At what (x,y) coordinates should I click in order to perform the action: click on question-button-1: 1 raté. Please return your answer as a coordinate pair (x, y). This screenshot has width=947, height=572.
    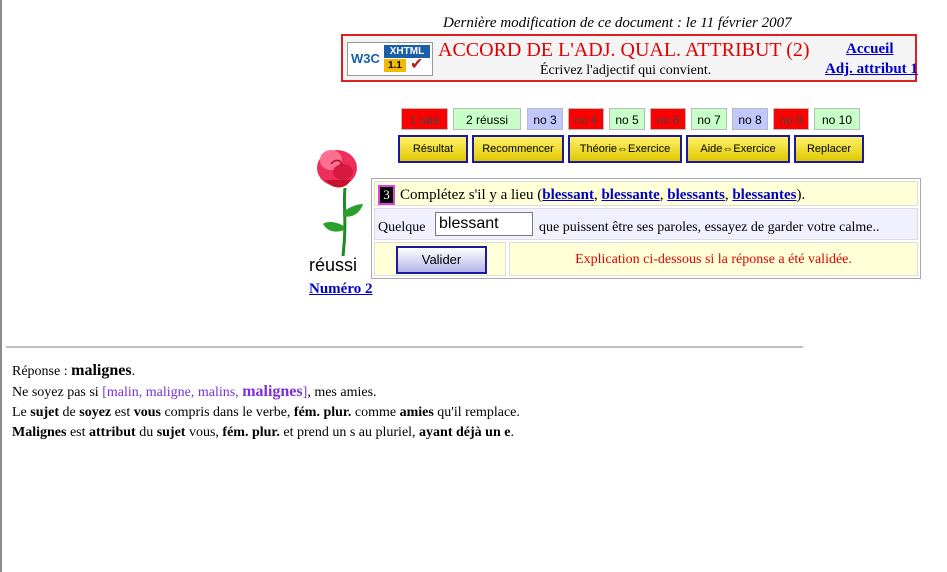
    Looking at the image, I should click on (424, 119).